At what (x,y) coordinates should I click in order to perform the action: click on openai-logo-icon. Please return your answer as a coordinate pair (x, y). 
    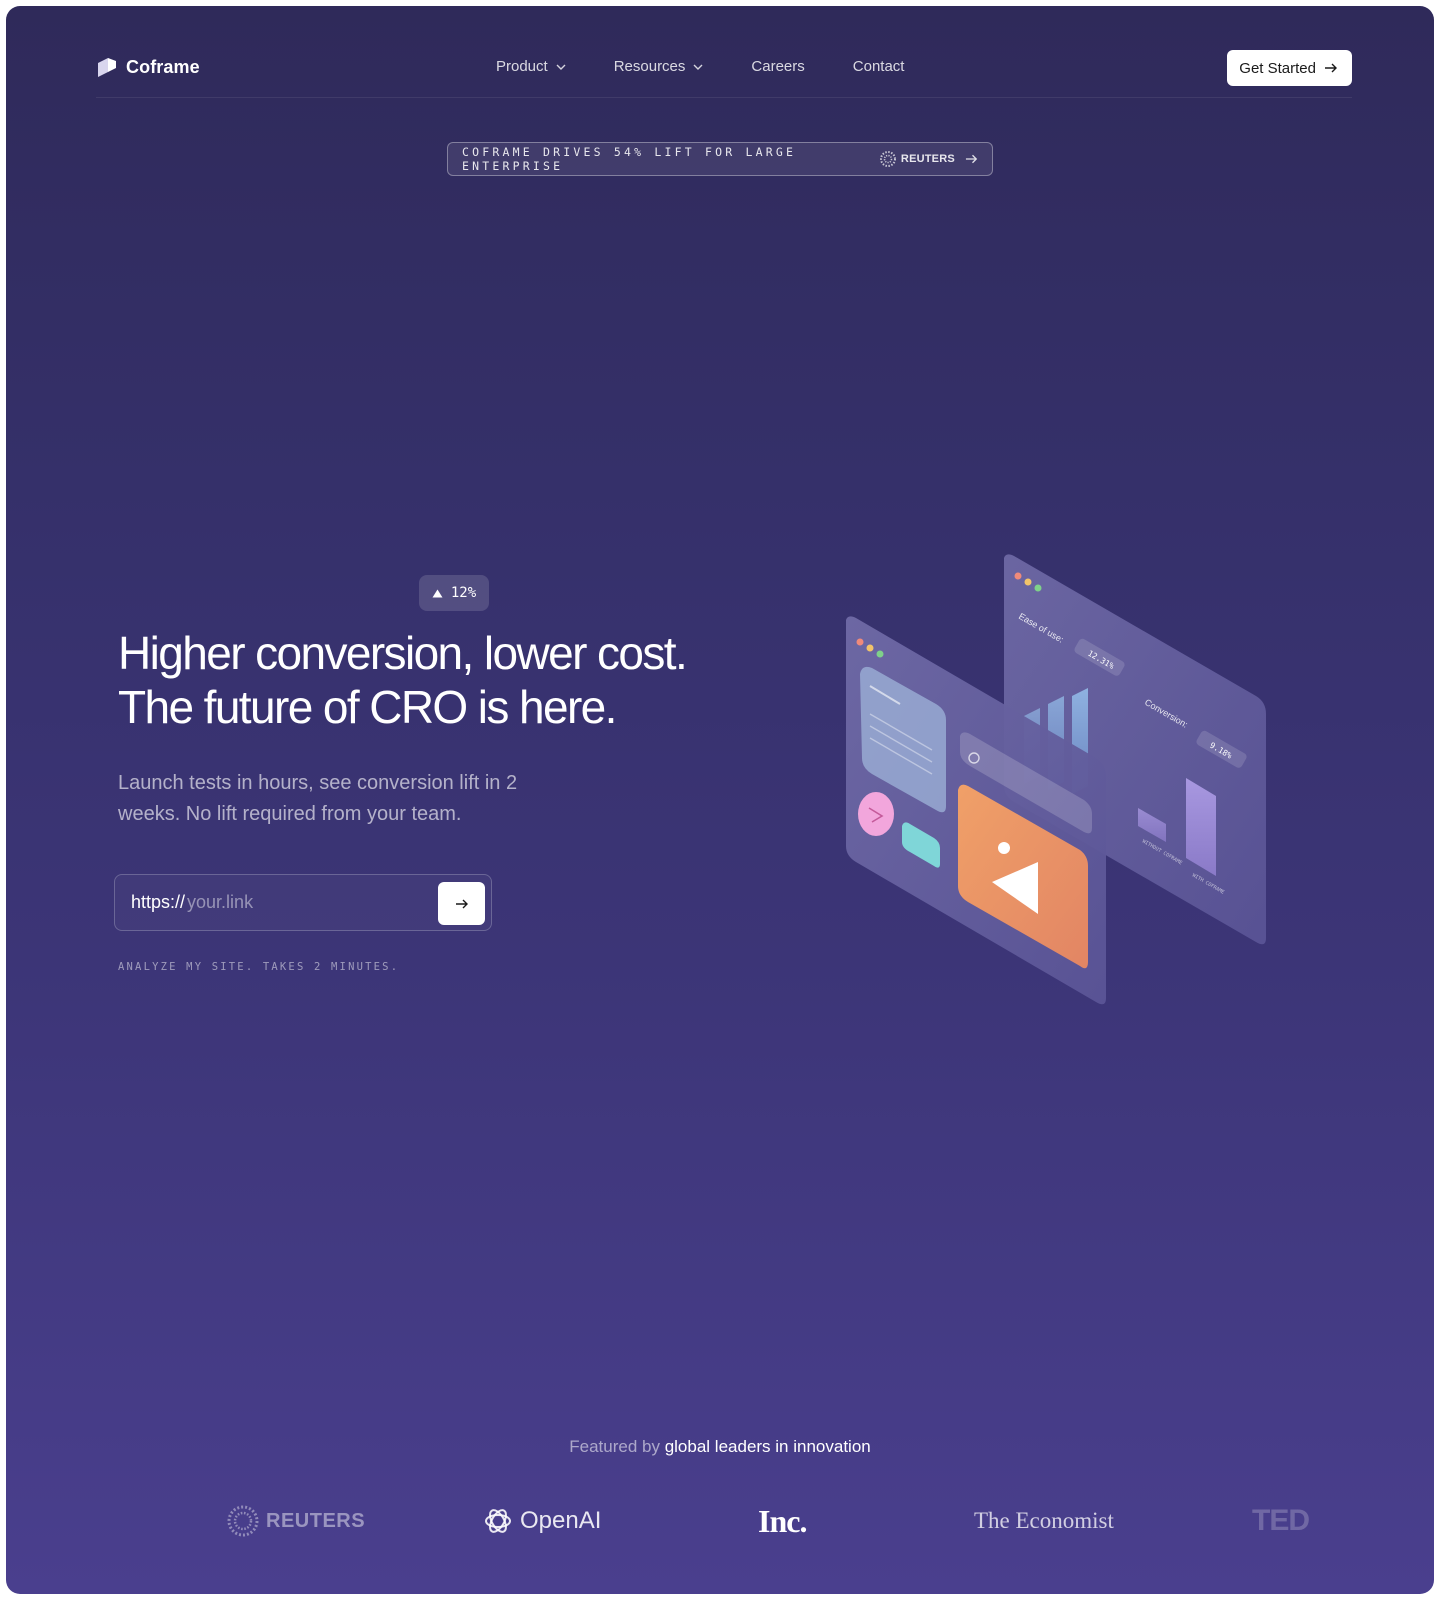
    Looking at the image, I should click on (498, 1521).